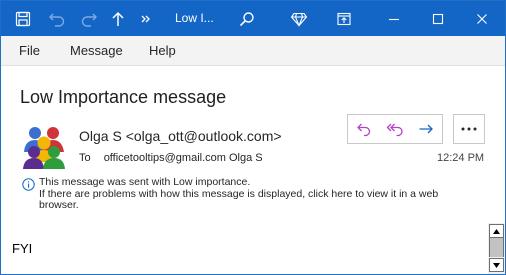 The width and height of the screenshot is (506, 275). What do you see at coordinates (247, 18) in the screenshot?
I see `search-icon` at bounding box center [247, 18].